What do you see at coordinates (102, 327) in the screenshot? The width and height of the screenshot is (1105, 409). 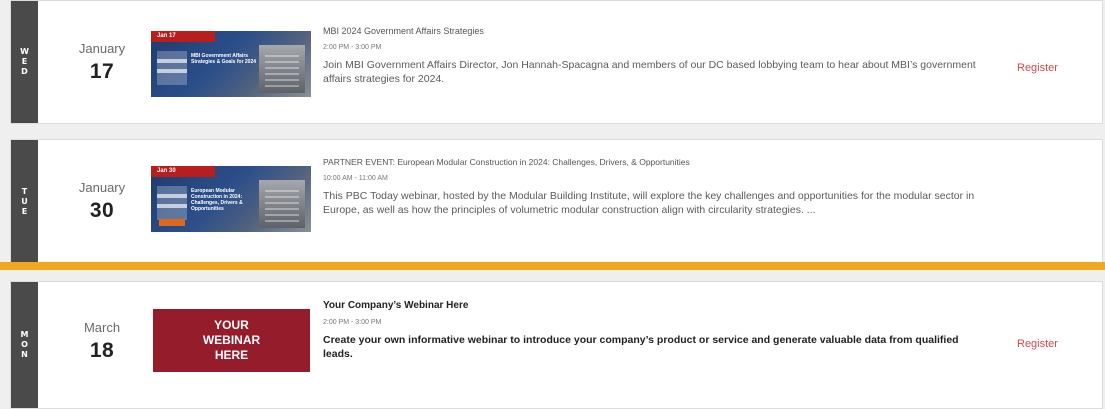 I see `event-month: March` at bounding box center [102, 327].